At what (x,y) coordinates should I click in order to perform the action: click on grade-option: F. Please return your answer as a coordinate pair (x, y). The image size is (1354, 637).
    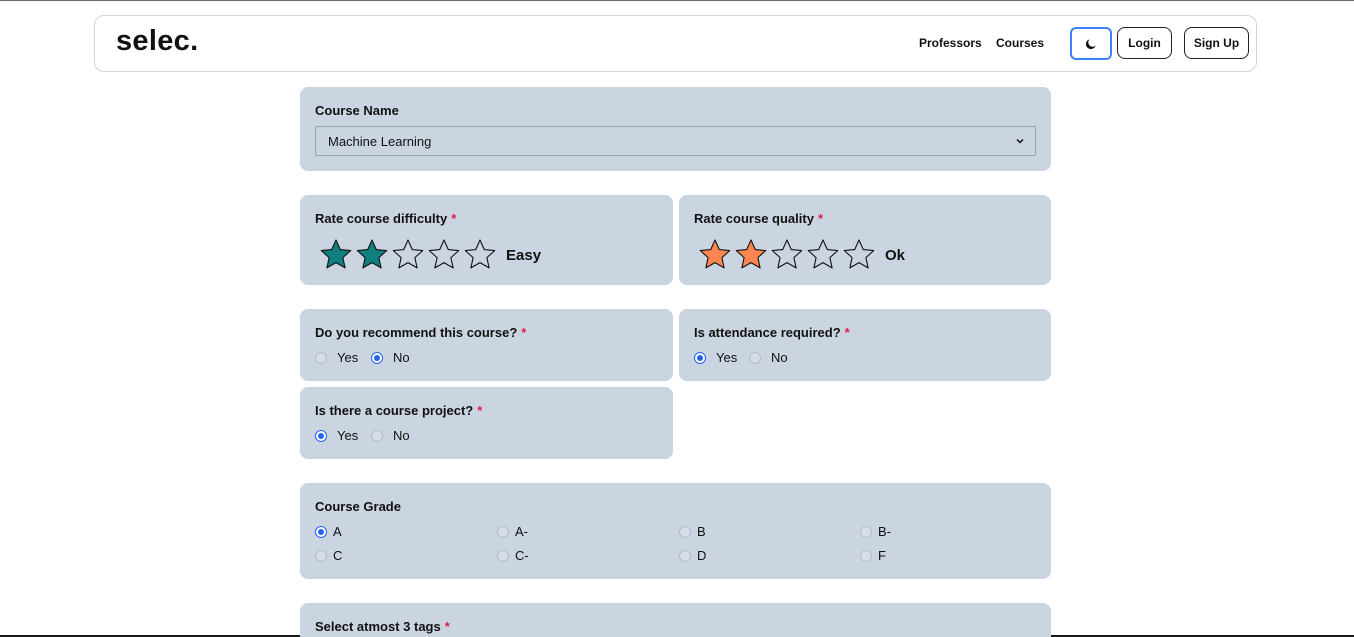
    Looking at the image, I should click on (873, 555).